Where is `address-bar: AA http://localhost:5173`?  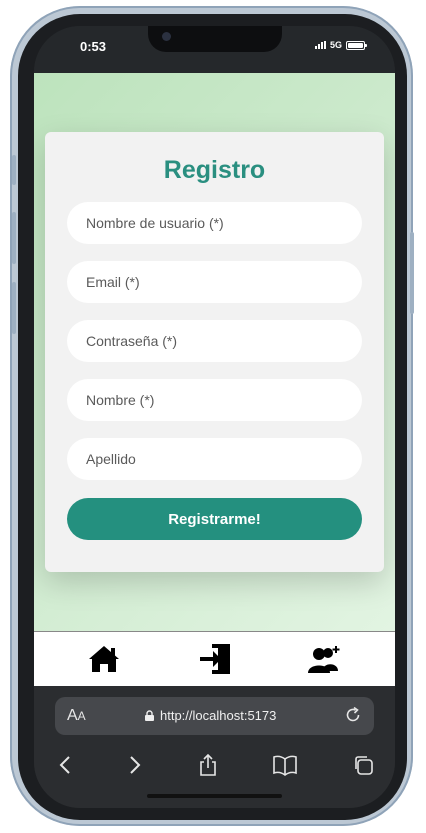
address-bar: AA http://localhost:5173 is located at coordinates (214, 716).